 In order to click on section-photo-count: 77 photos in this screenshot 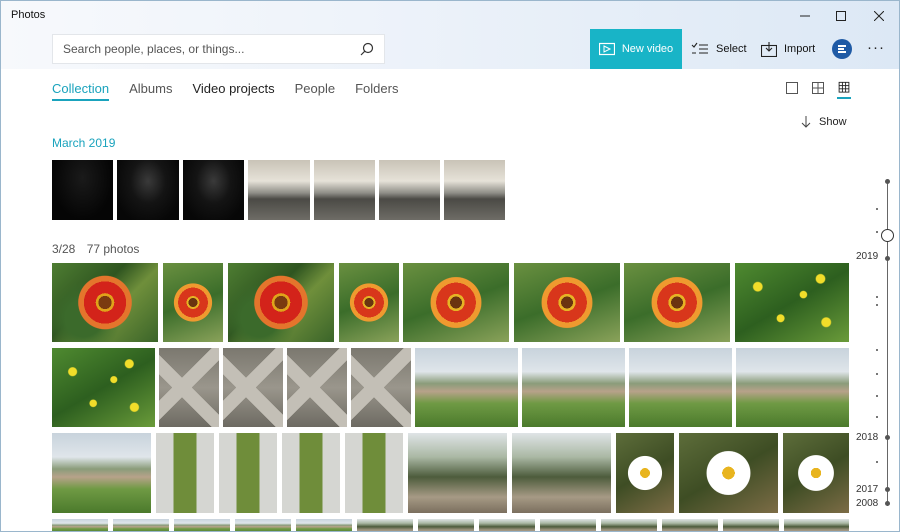, I will do `click(113, 249)`.